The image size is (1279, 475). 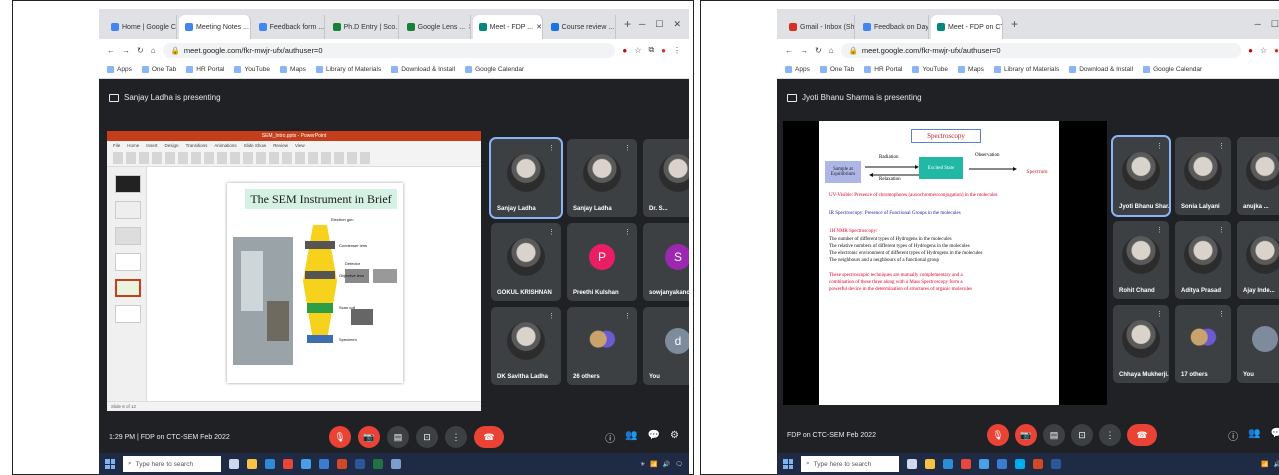 I want to click on participant-tile: ⋮ DK Savitha Ladha, so click(x=526, y=346).